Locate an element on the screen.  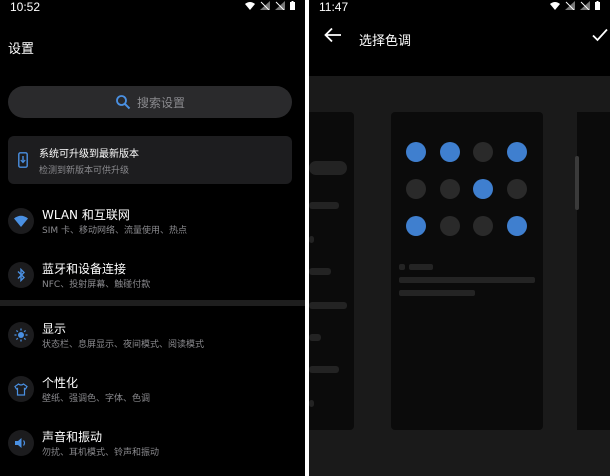
item-subtitle: SIM 卡、移动网络、流量使用、热点 is located at coordinates (114, 231).